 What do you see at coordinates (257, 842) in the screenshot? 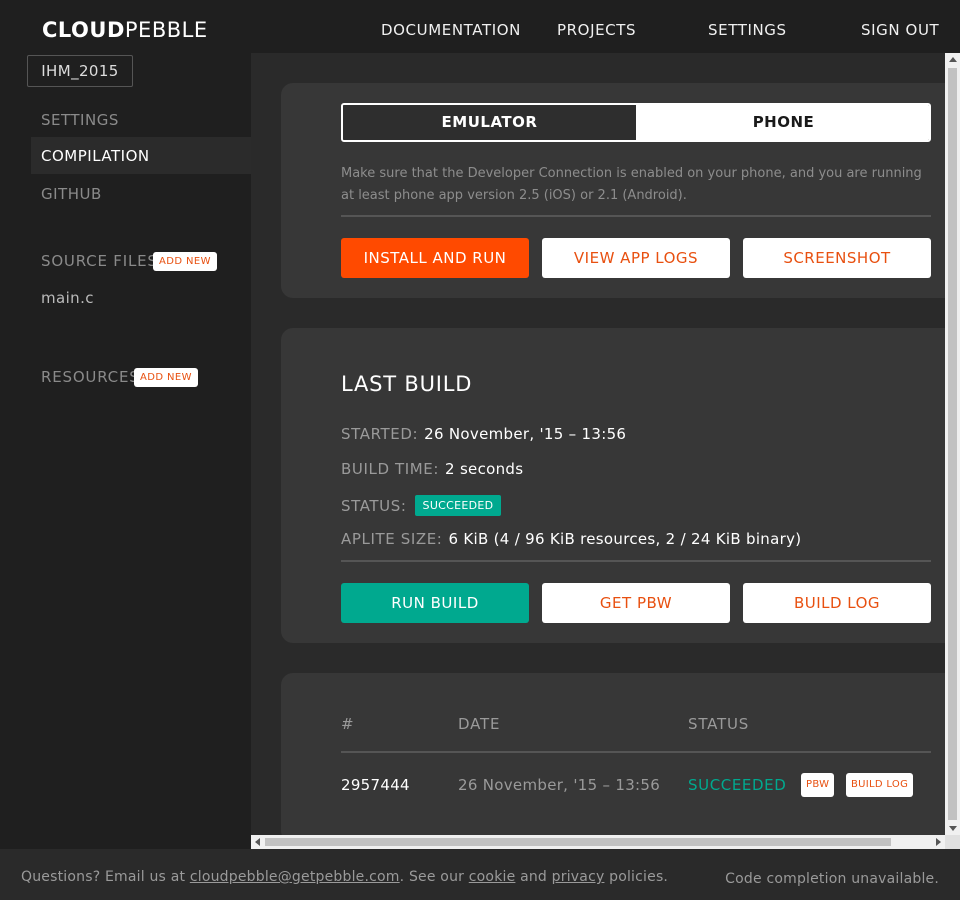
I see `scroll-left-arrow-icon` at bounding box center [257, 842].